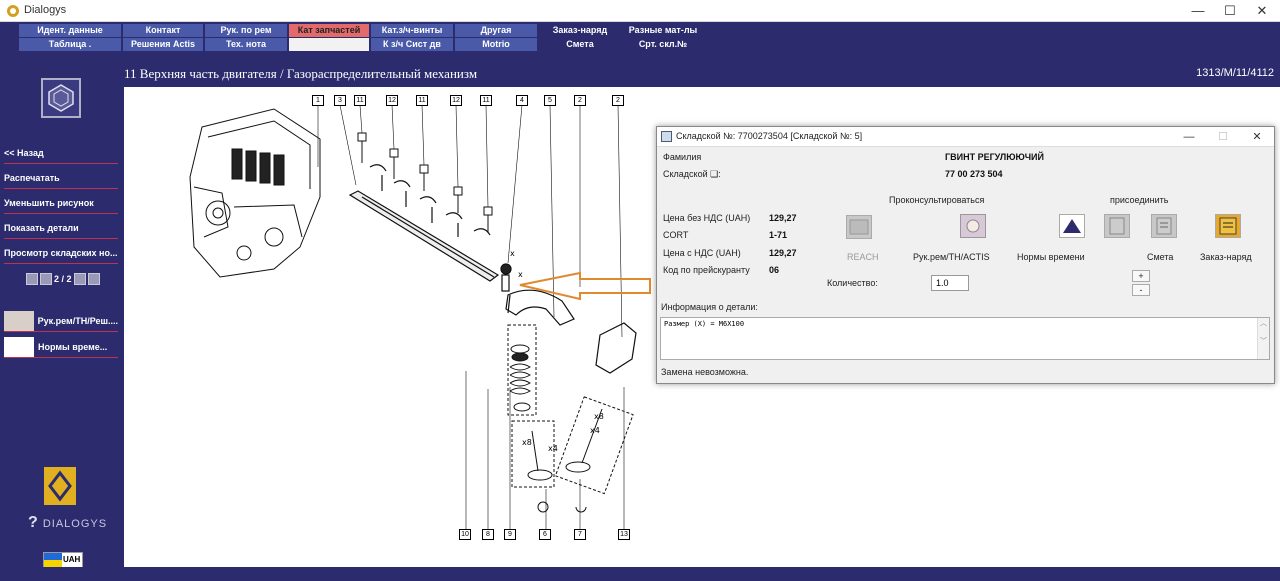 This screenshot has height=581, width=1280. What do you see at coordinates (580, 100) in the screenshot?
I see `callout-2a: 2` at bounding box center [580, 100].